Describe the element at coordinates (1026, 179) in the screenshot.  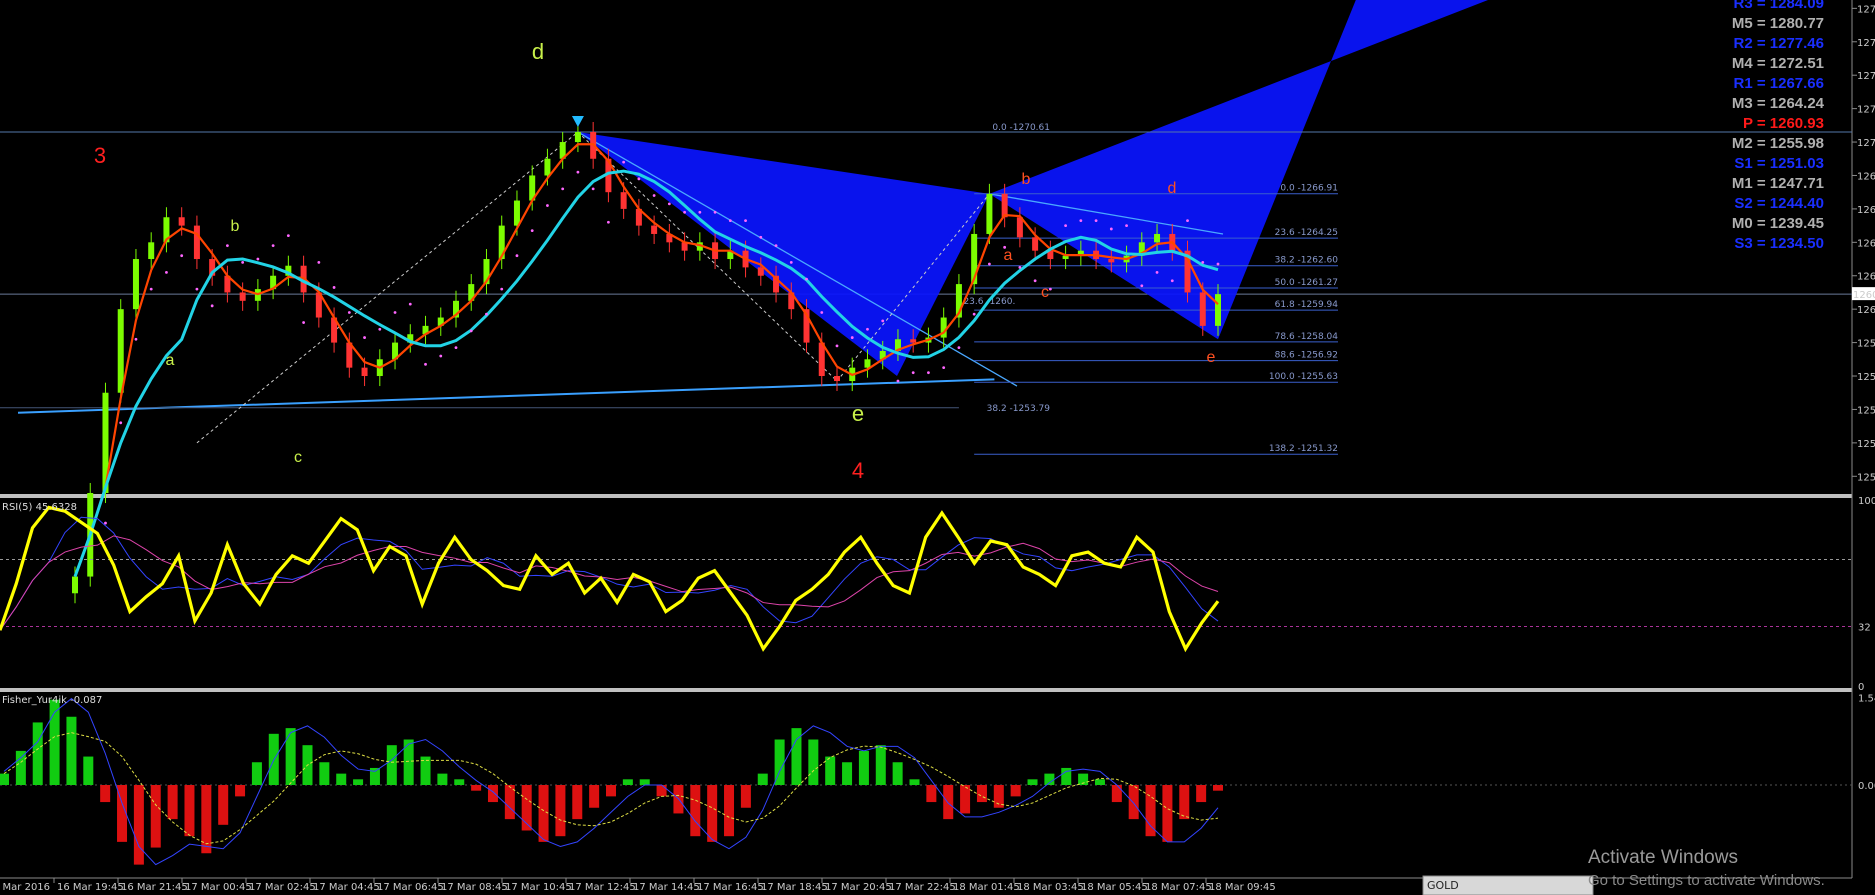
I see `elliott-wave-label: b` at that location.